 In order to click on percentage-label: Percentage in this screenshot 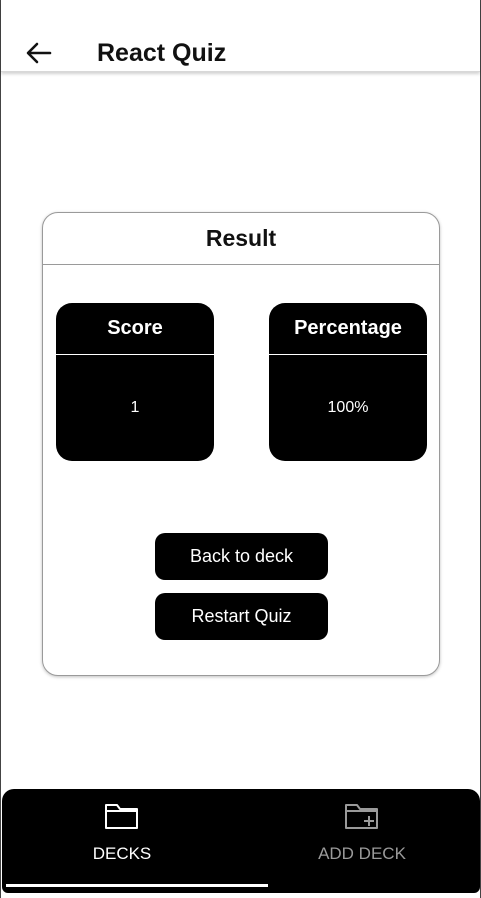, I will do `click(348, 329)`.